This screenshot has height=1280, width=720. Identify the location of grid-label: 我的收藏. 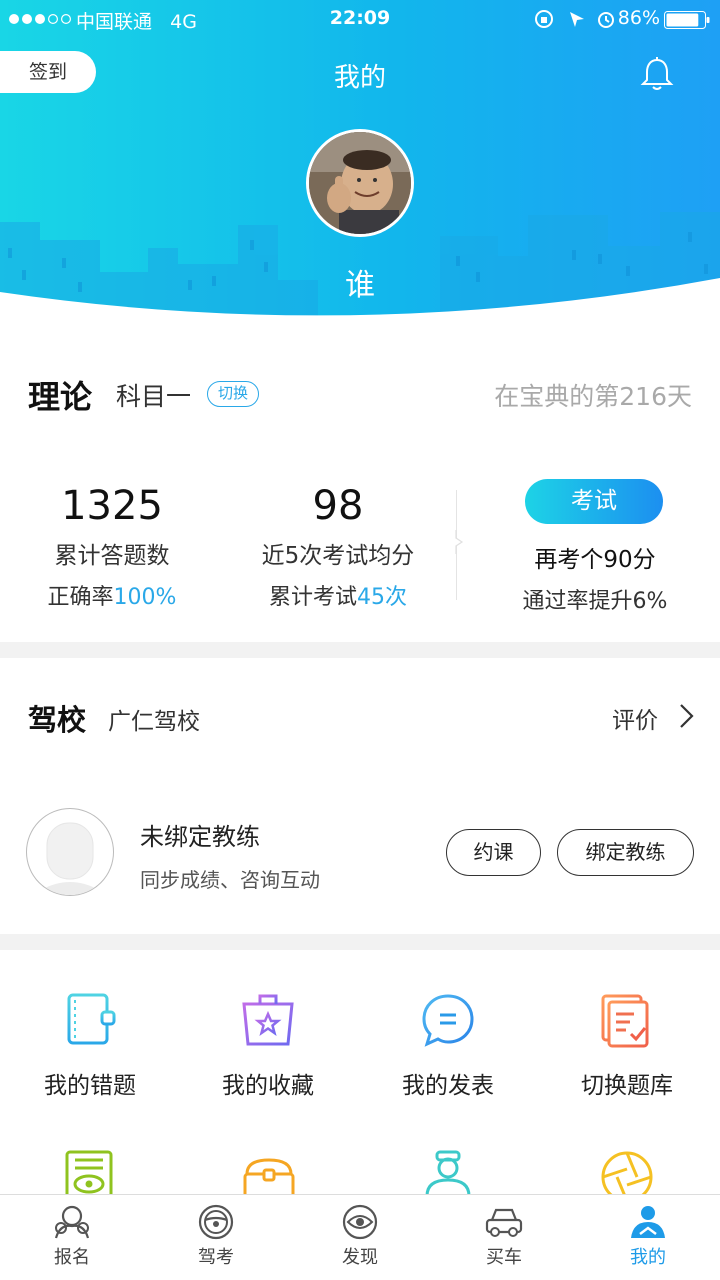
(268, 1086).